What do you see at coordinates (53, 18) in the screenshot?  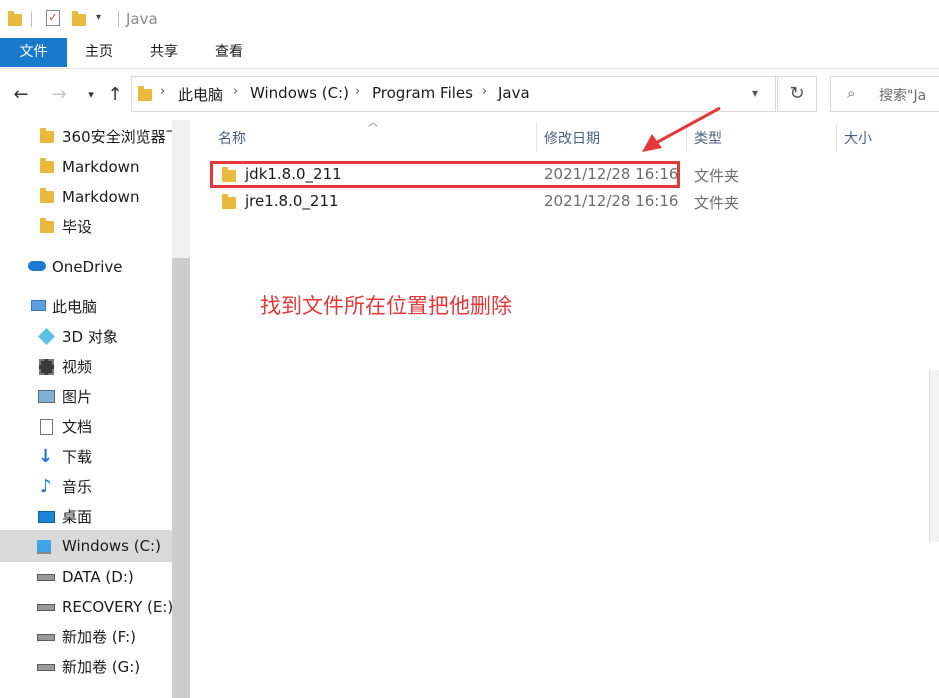 I see `properties-checkmark-icon: ✓` at bounding box center [53, 18].